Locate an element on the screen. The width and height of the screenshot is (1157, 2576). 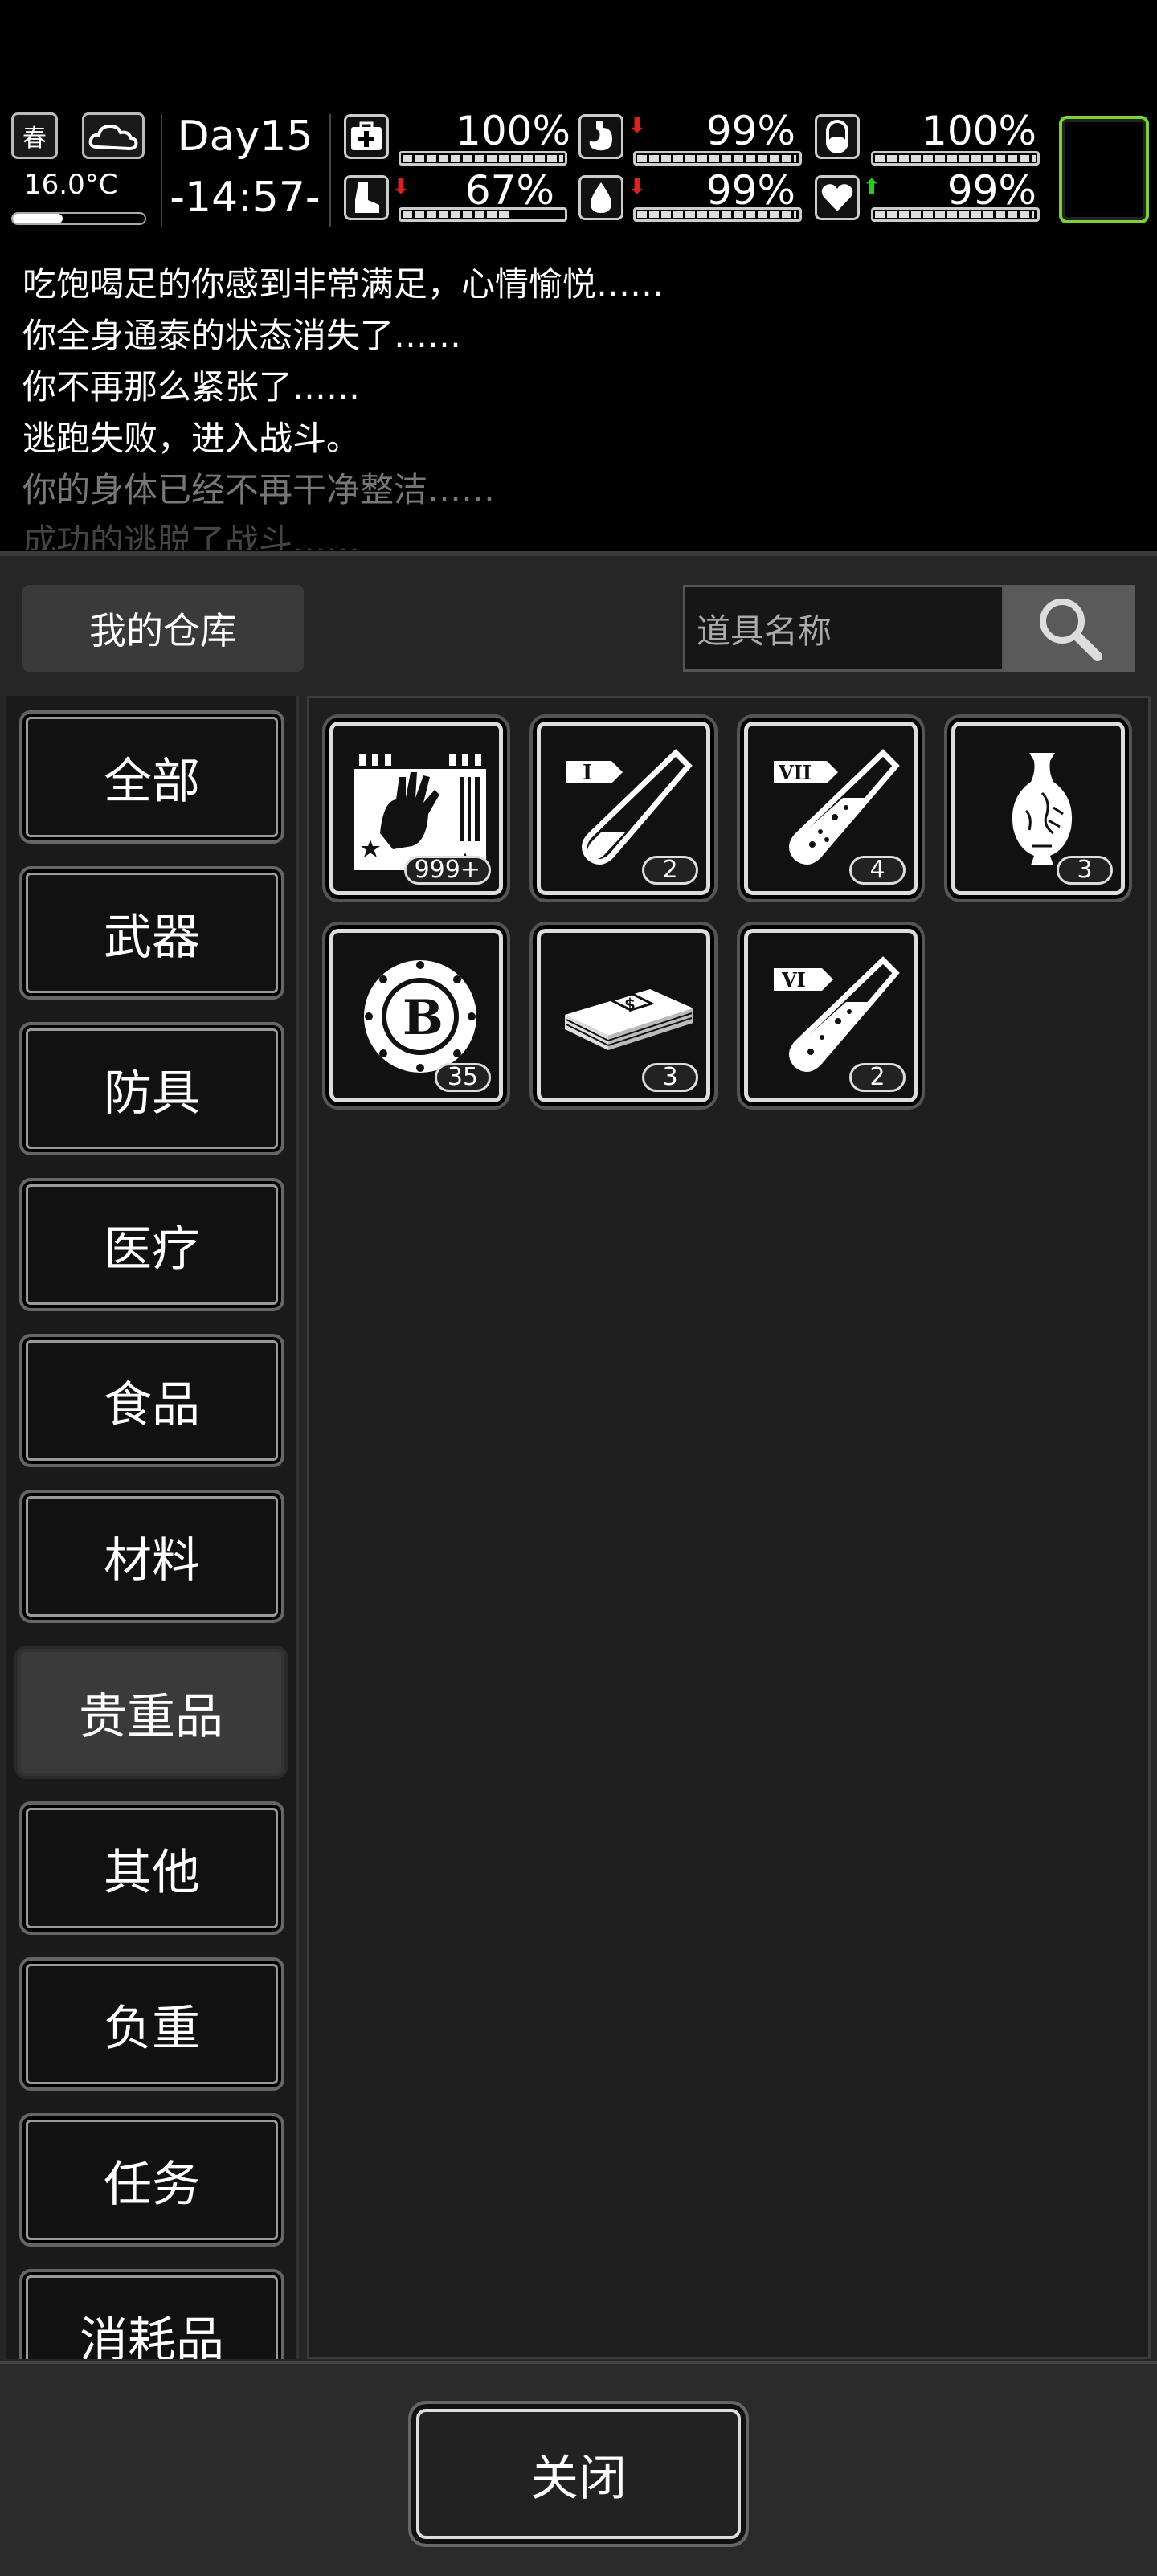
item-slot: VI 2 is located at coordinates (831, 1016).